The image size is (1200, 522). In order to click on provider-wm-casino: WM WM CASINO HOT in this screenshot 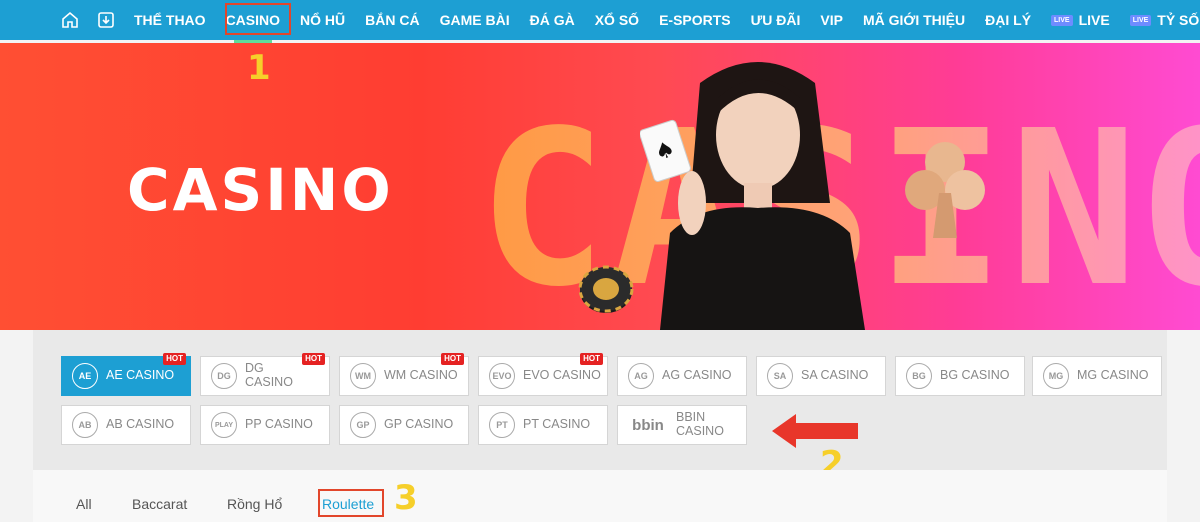, I will do `click(404, 374)`.